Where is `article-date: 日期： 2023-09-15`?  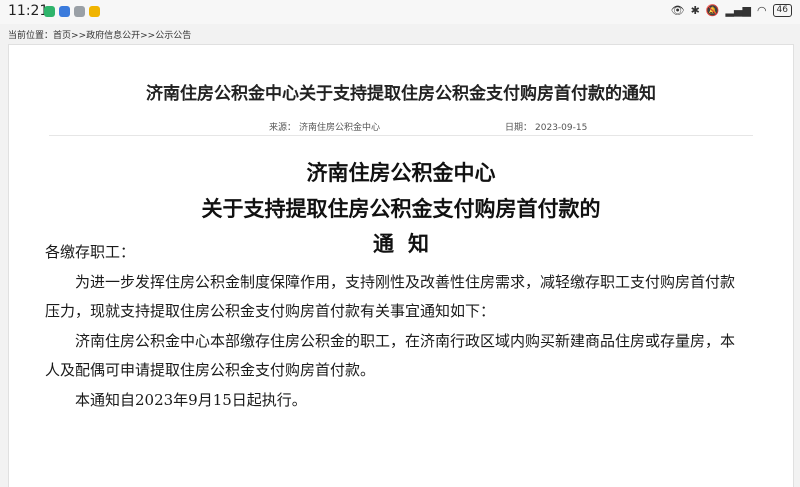 article-date: 日期： 2023-09-15 is located at coordinates (547, 126).